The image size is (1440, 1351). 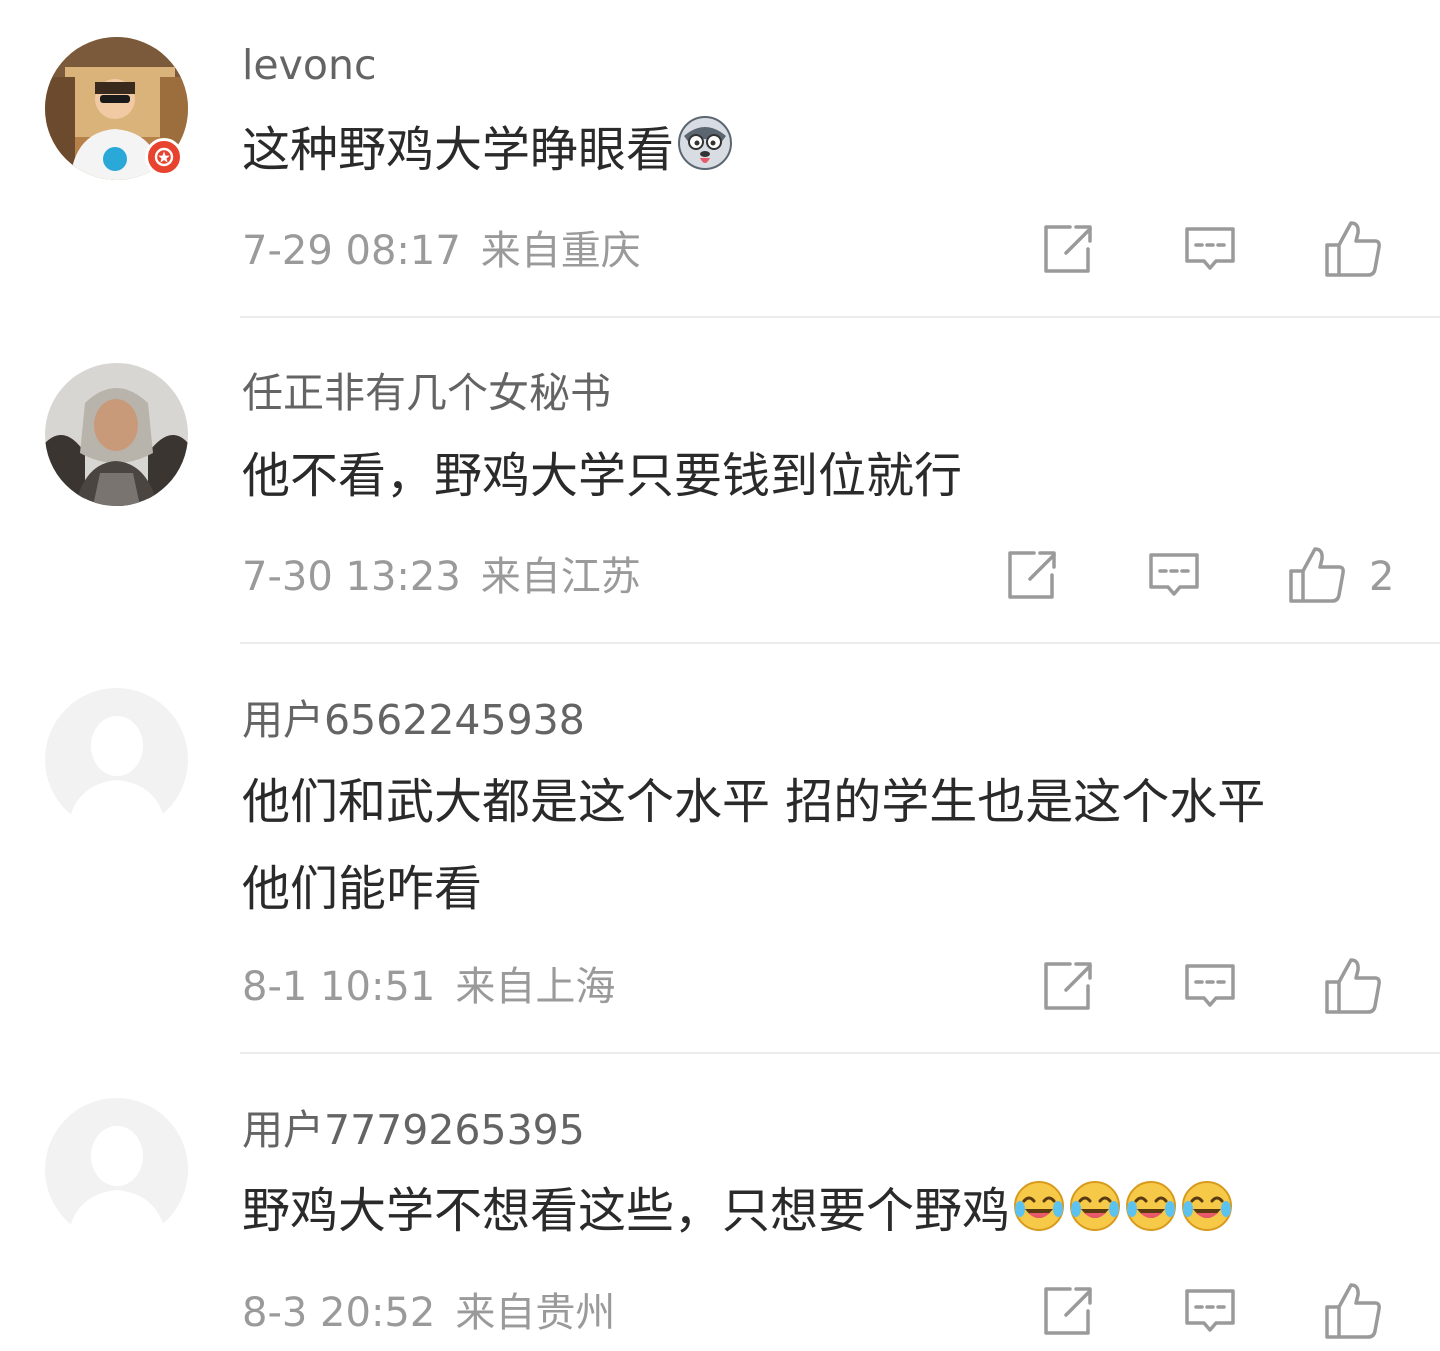 What do you see at coordinates (426, 393) in the screenshot?
I see `username: 任正非有几个女秘书` at bounding box center [426, 393].